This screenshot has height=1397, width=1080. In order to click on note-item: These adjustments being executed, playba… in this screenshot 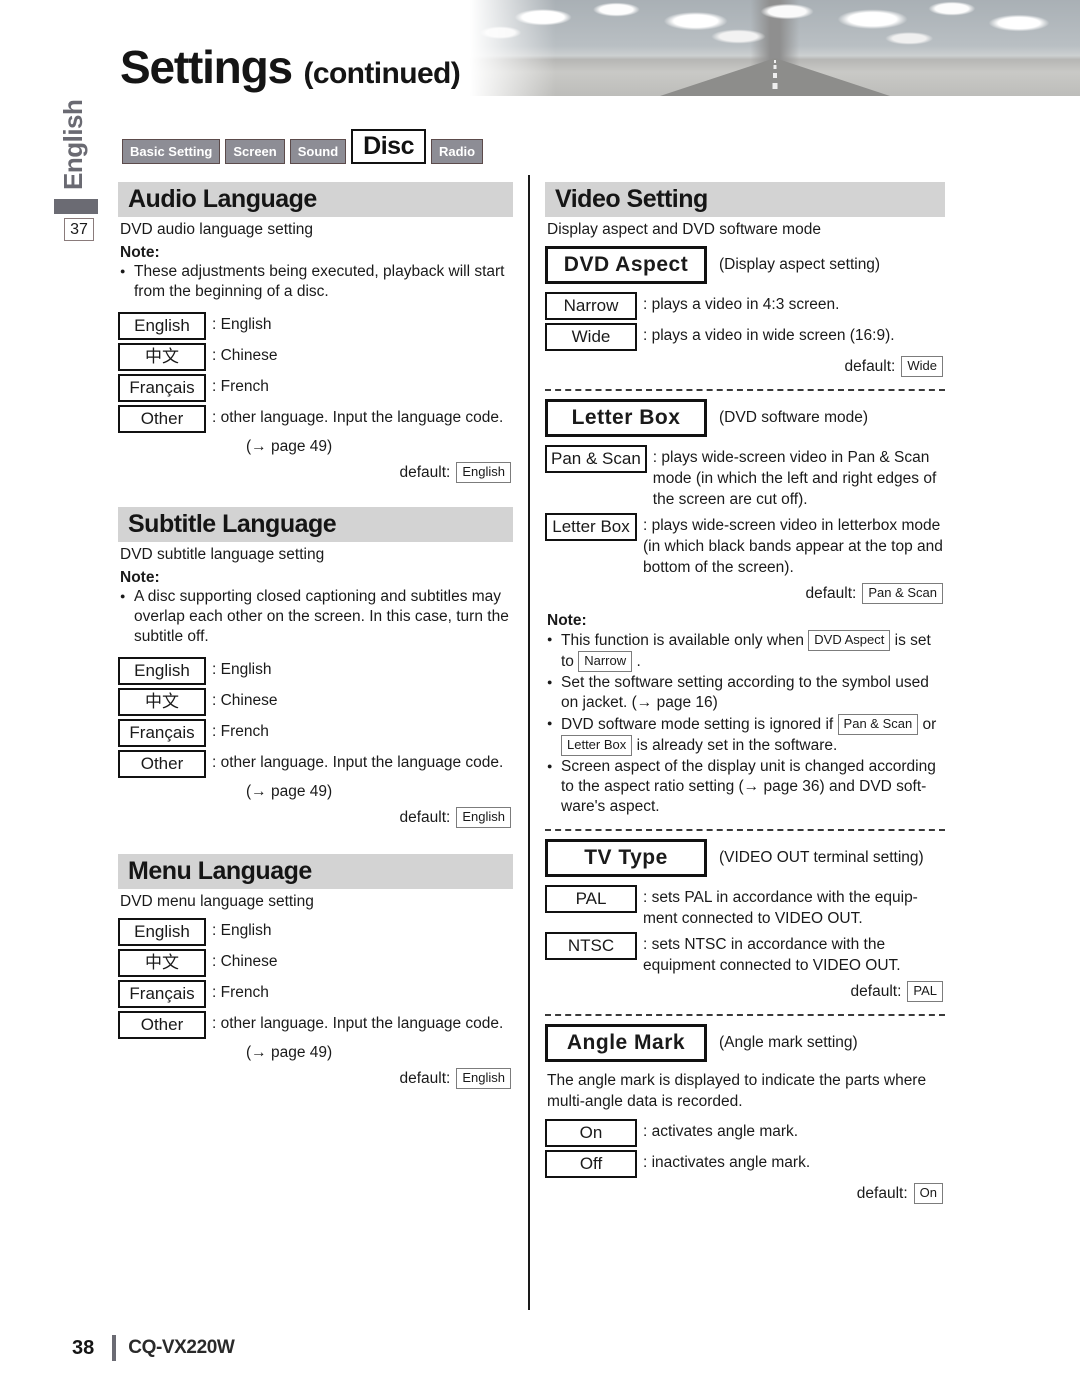, I will do `click(316, 281)`.